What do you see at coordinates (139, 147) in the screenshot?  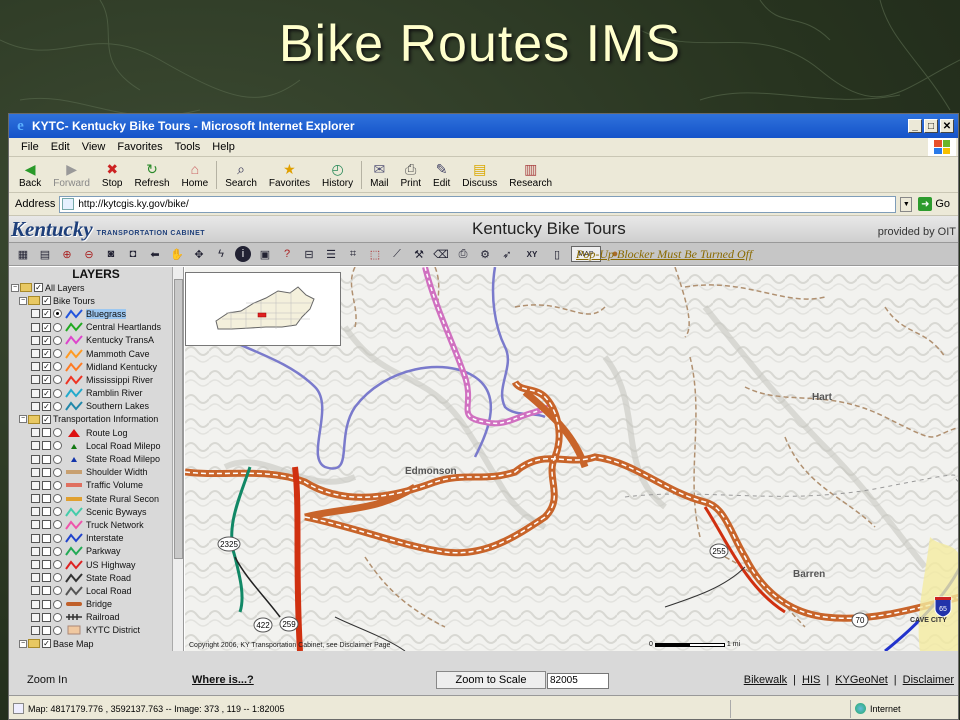 I see `menu-favorites: Favorites` at bounding box center [139, 147].